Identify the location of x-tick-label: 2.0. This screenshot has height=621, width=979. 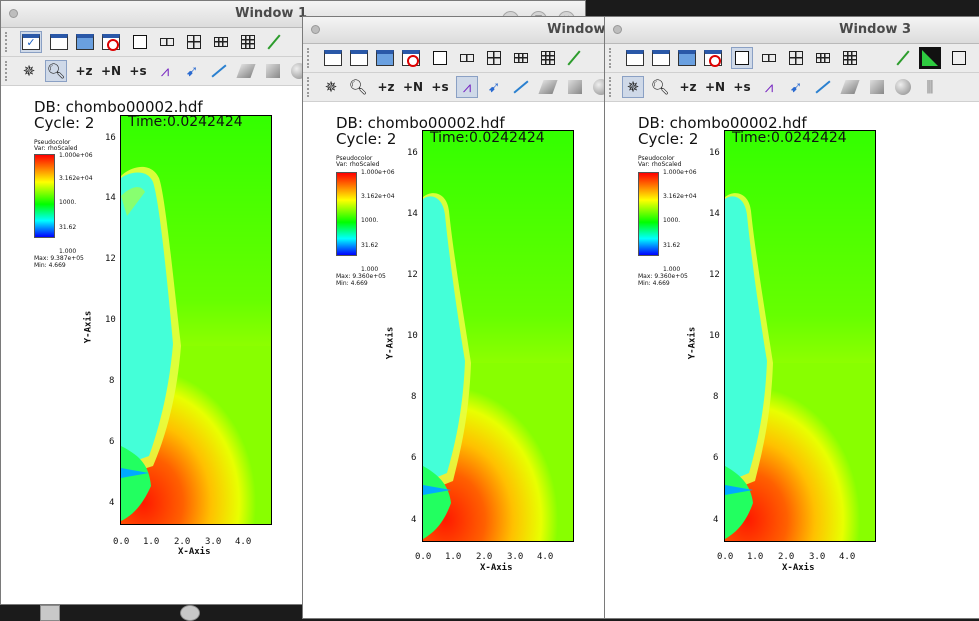
(786, 557).